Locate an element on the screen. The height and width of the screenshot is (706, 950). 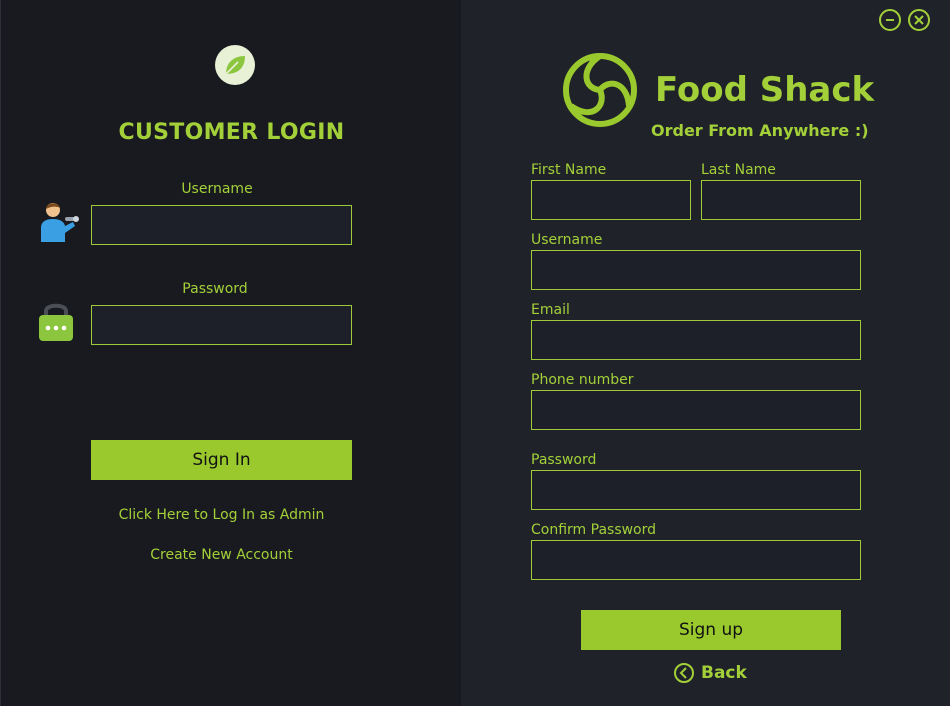
lock-icon is located at coordinates (56, 323).